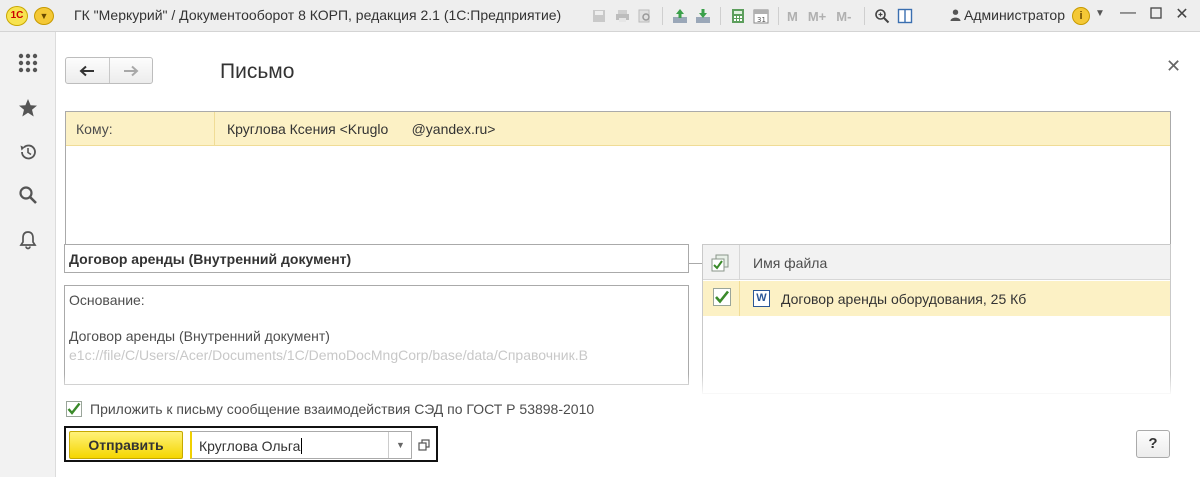 Image resolution: width=1200 pixels, height=477 pixels. I want to click on responsible-field: Круглова Ольга ▼, so click(301, 445).